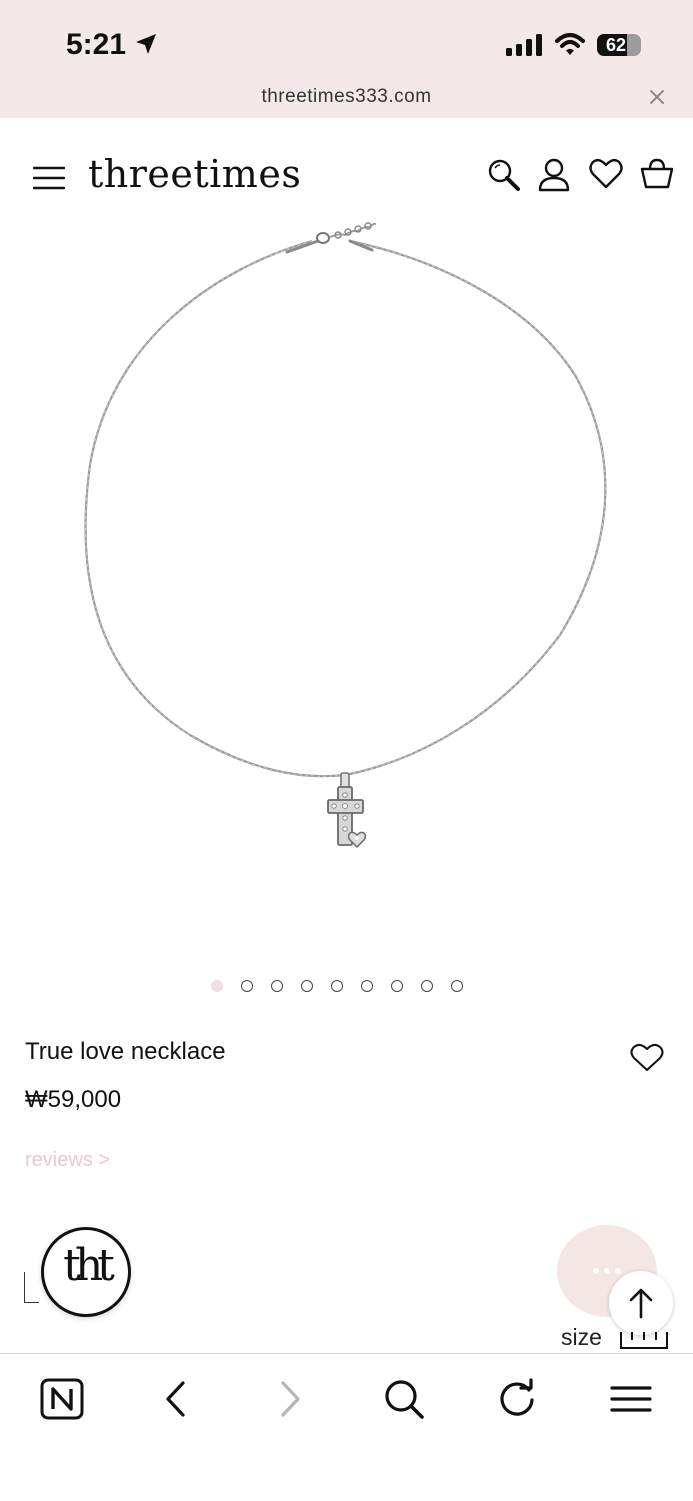 This screenshot has width=693, height=1501. Describe the element at coordinates (146, 44) in the screenshot. I see `location-arrow-icon` at that location.